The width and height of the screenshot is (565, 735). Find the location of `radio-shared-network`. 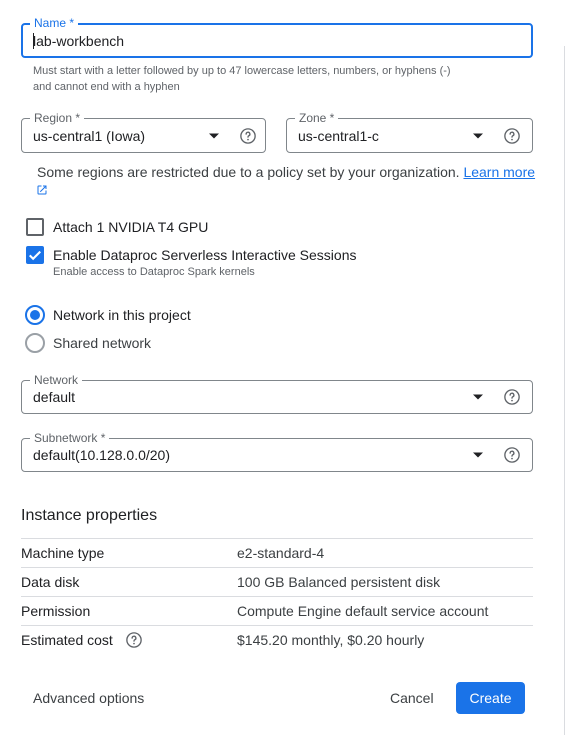

radio-shared-network is located at coordinates (35, 343).